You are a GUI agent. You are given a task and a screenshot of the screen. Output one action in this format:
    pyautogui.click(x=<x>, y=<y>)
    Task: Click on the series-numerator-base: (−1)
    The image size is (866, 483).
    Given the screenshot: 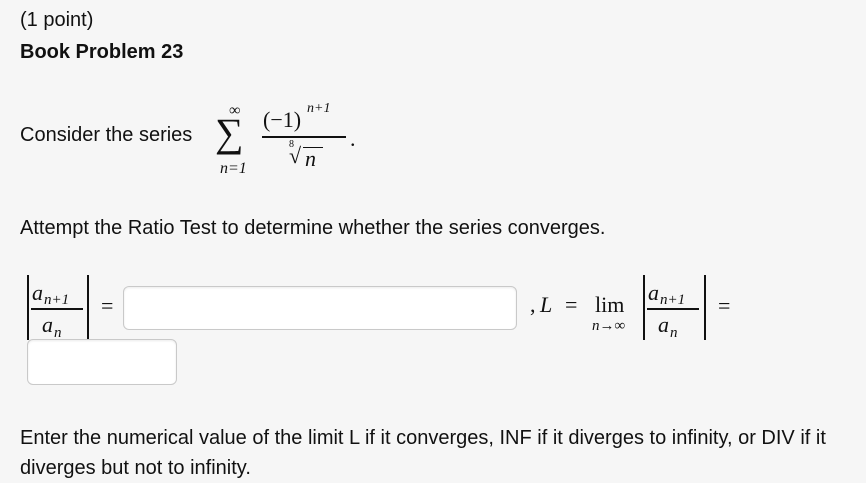 What is the action you would take?
    pyautogui.click(x=282, y=119)
    